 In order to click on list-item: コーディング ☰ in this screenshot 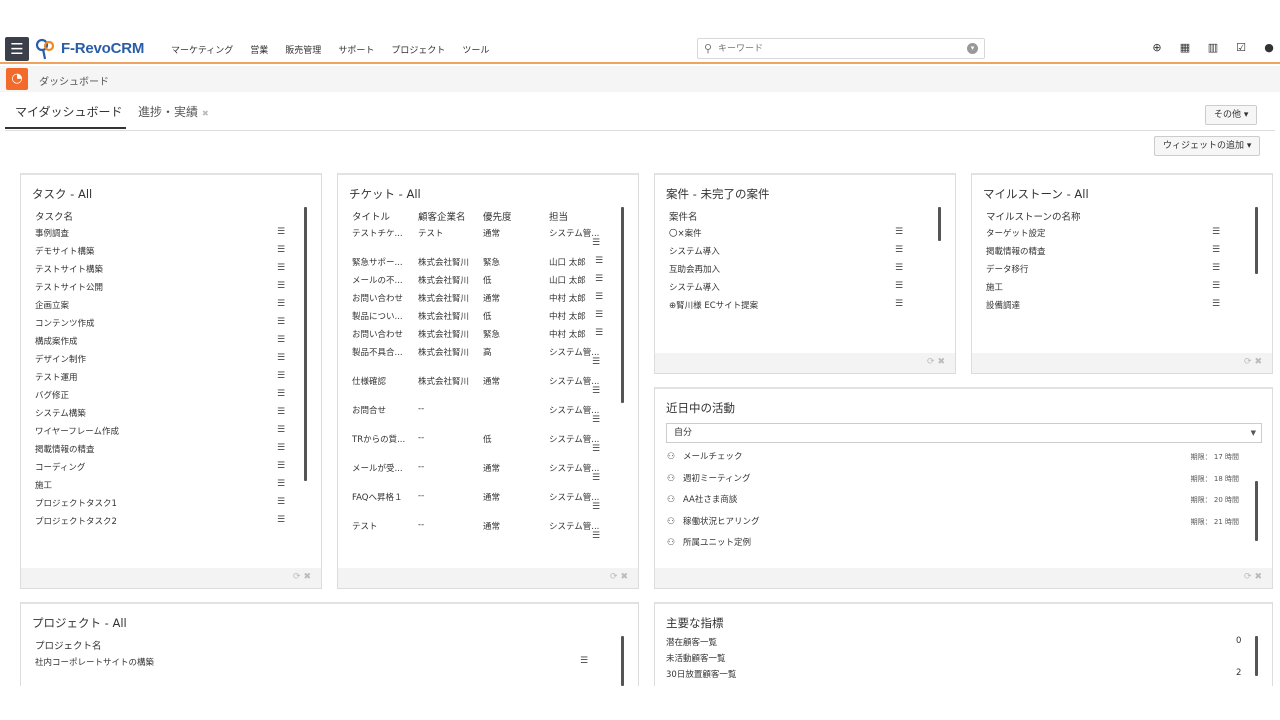, I will do `click(162, 470)`.